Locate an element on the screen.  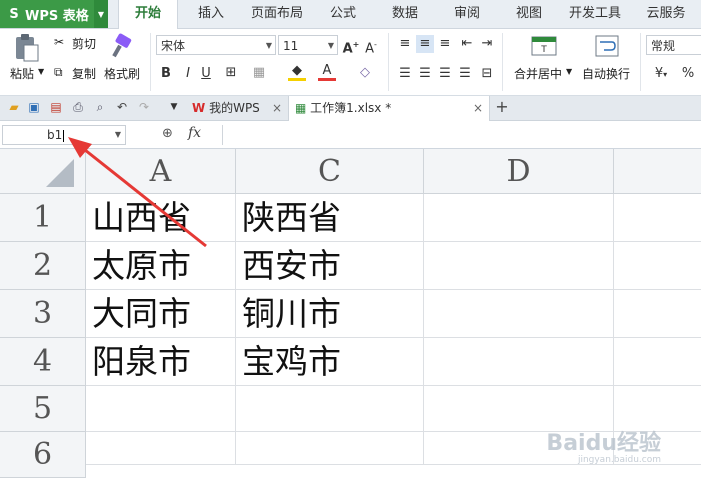
tab-home: 开始 is located at coordinates (148, 14).